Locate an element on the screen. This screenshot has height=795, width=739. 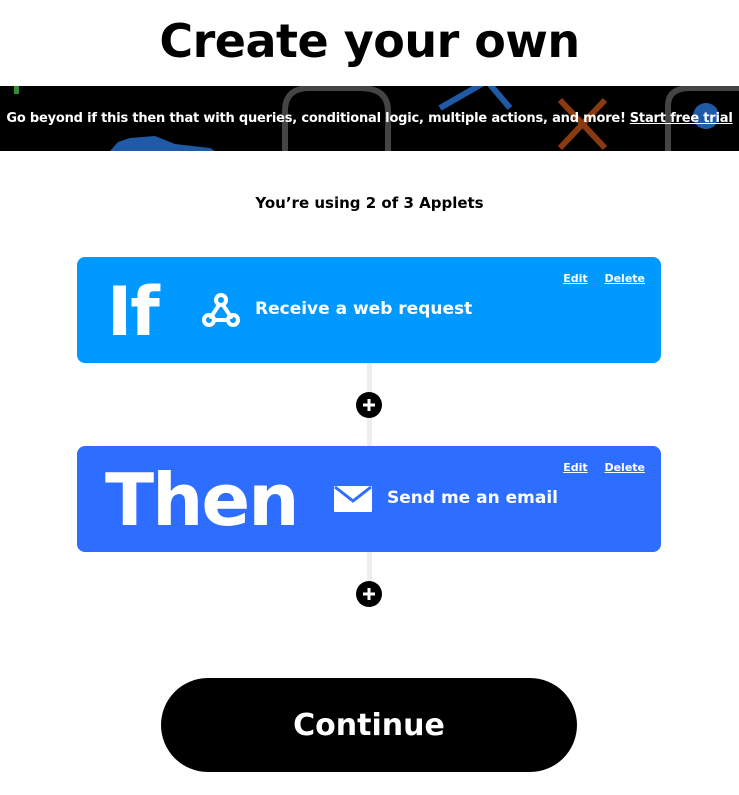
webhook-icon is located at coordinates (221, 312).